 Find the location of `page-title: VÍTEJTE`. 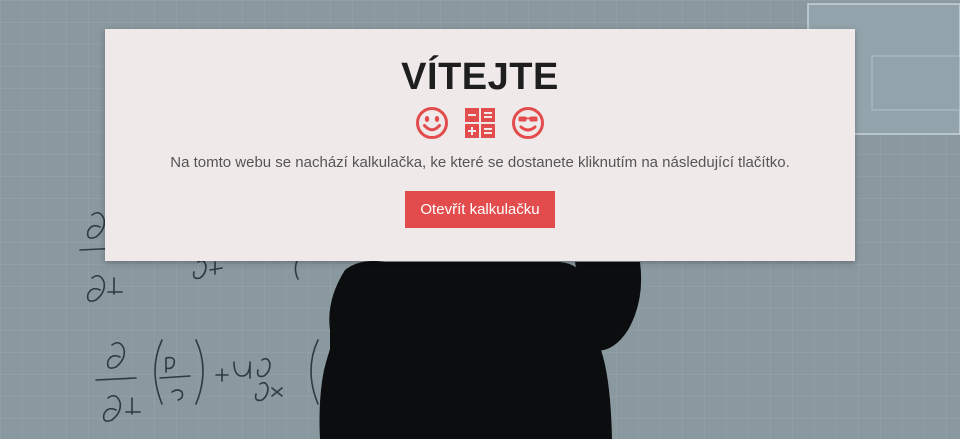

page-title: VÍTEJTE is located at coordinates (480, 77).